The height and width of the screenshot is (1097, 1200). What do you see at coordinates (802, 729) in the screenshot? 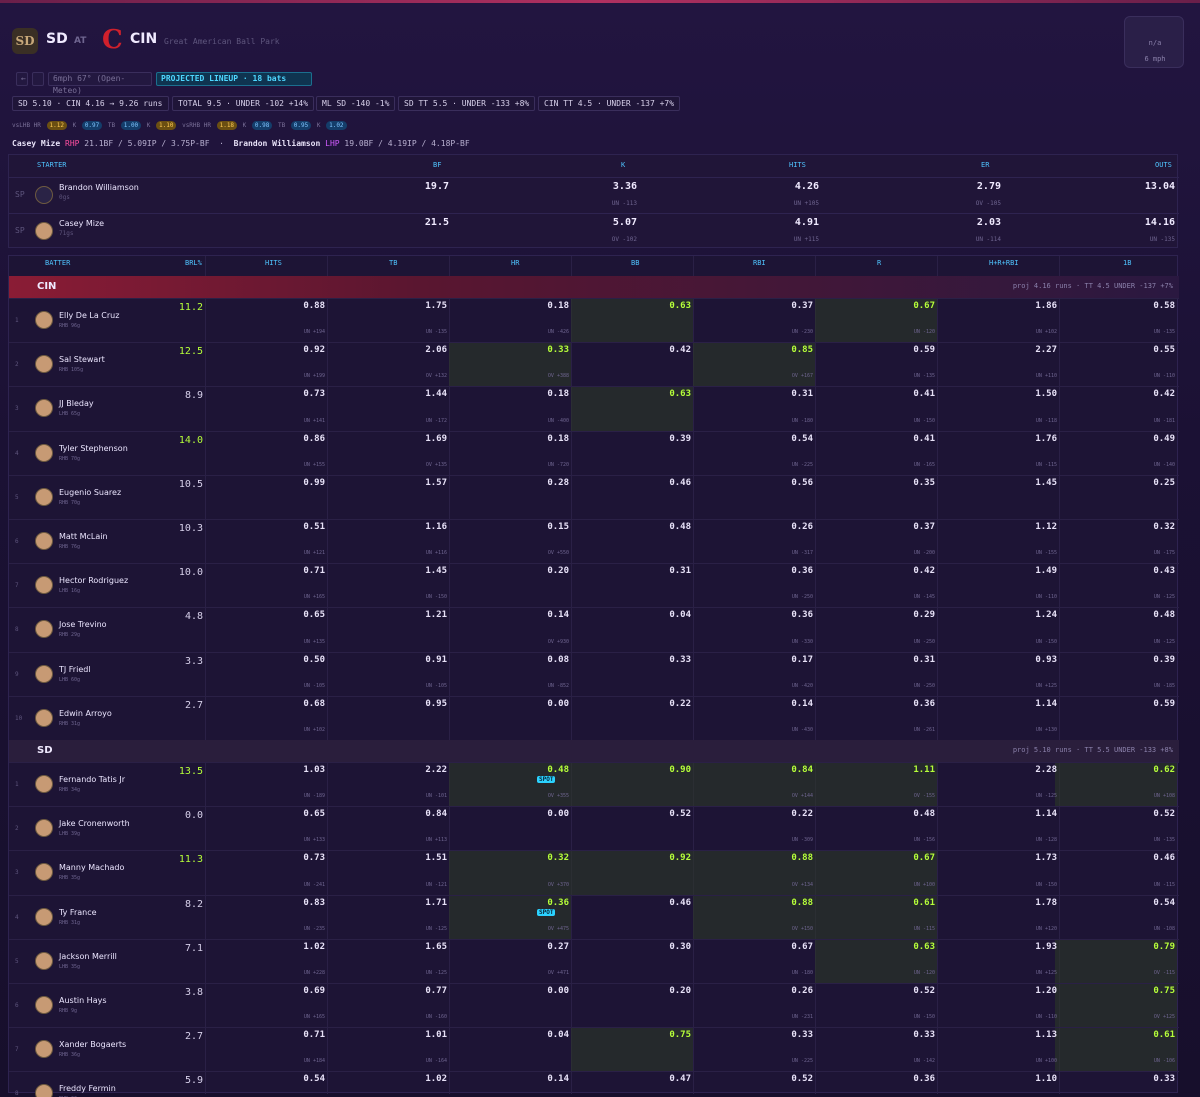
I see `odds-rbi: UN -430` at bounding box center [802, 729].